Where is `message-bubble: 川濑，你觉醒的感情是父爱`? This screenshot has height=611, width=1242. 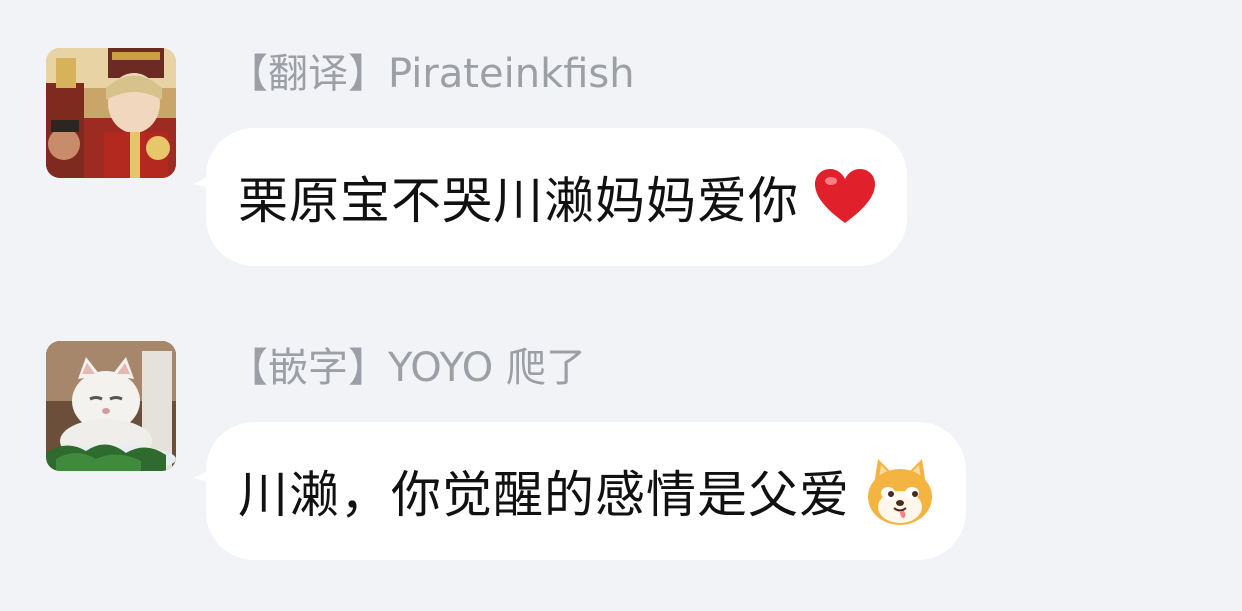 message-bubble: 川濑，你觉醒的感情是父爱 is located at coordinates (579, 491).